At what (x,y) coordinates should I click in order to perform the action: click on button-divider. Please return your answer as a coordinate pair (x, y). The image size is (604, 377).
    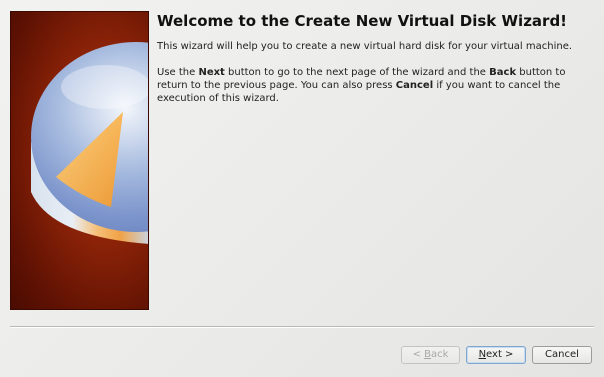
    Looking at the image, I should click on (302, 327).